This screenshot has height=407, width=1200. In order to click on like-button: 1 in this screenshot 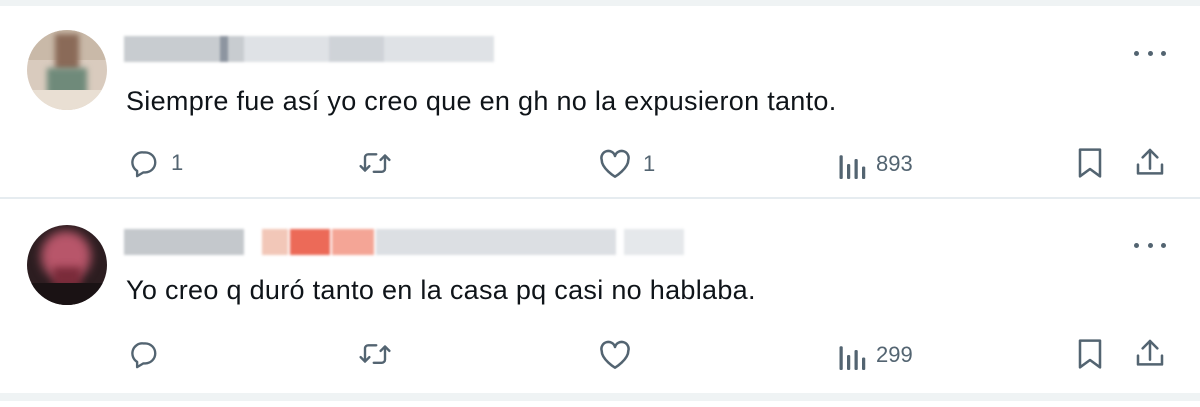, I will do `click(627, 164)`.